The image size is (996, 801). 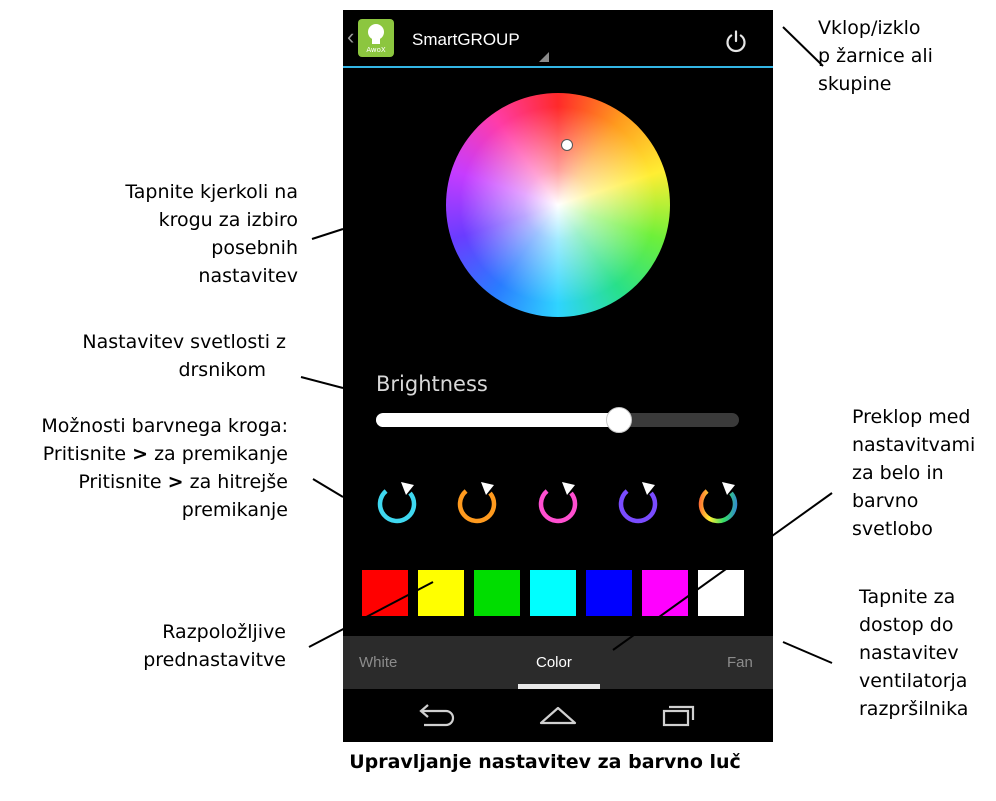 What do you see at coordinates (567, 145) in the screenshot?
I see `color-wheel-selector` at bounding box center [567, 145].